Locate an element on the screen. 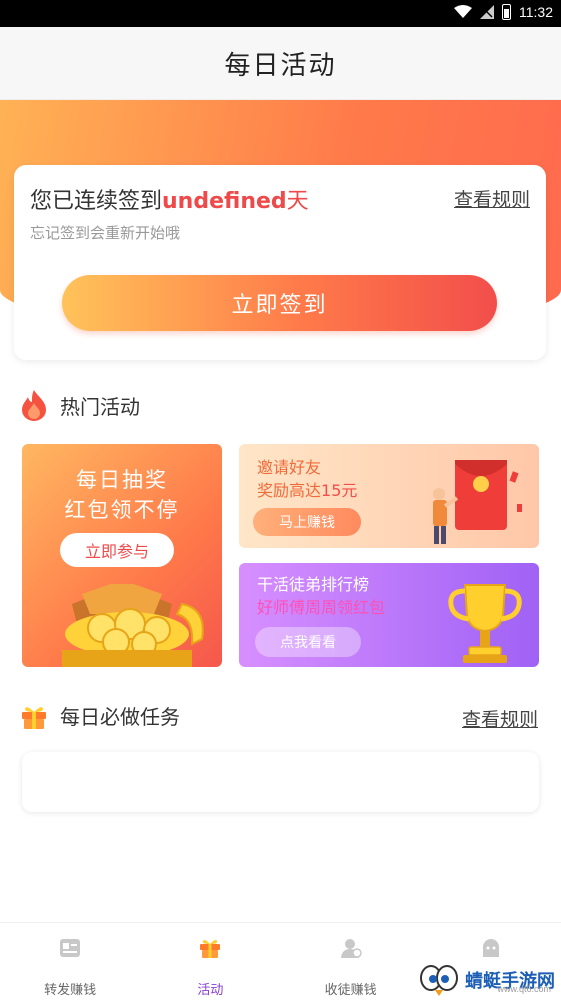  red-envelope-icon is located at coordinates (477, 502).